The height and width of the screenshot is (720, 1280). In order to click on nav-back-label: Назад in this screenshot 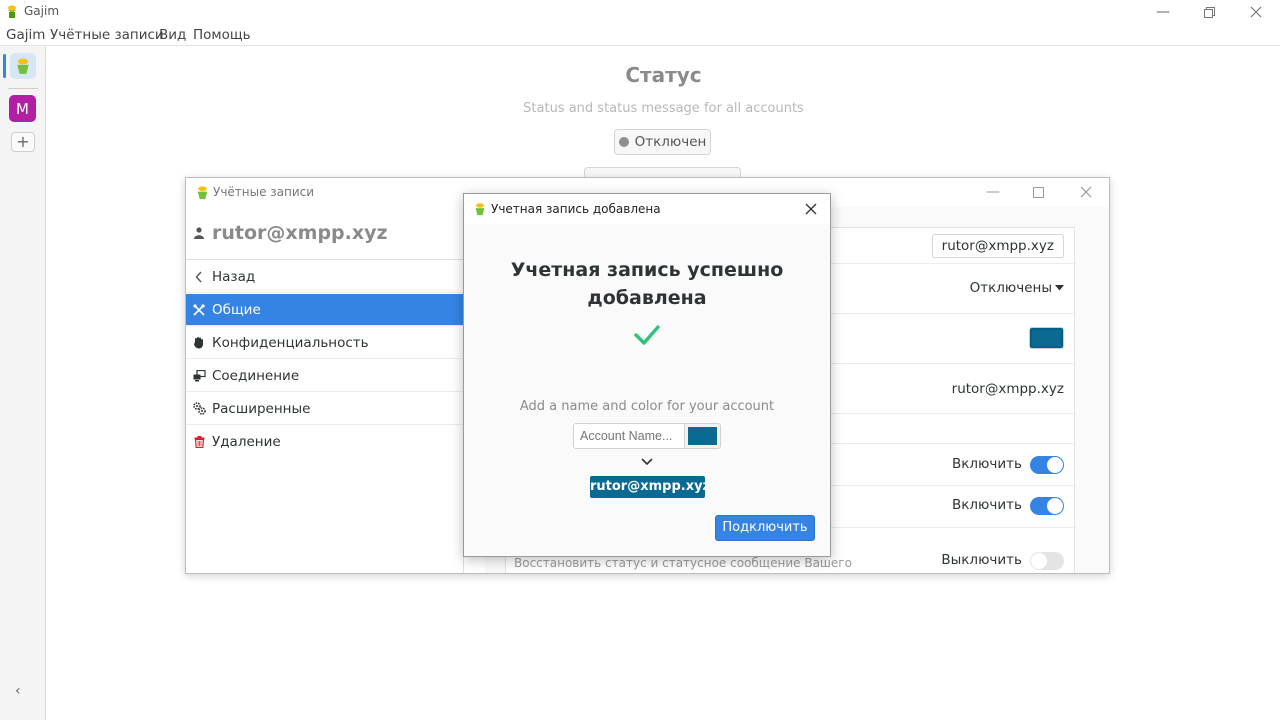, I will do `click(234, 276)`.